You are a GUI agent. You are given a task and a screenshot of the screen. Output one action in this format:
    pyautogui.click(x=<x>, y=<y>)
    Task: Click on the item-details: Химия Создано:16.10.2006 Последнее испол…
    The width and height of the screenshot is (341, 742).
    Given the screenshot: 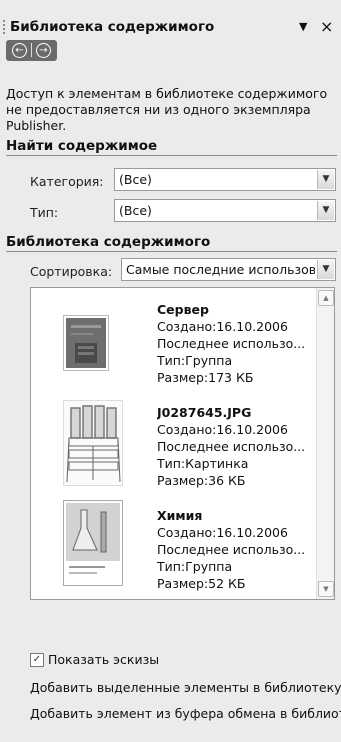 What is the action you would take?
    pyautogui.click(x=236, y=549)
    